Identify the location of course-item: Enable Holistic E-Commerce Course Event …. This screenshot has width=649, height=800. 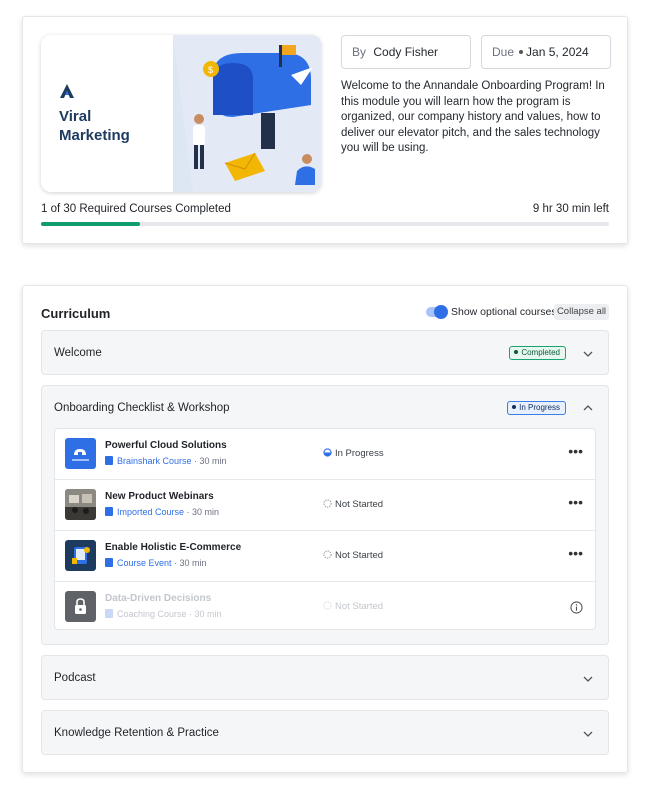
(325, 556).